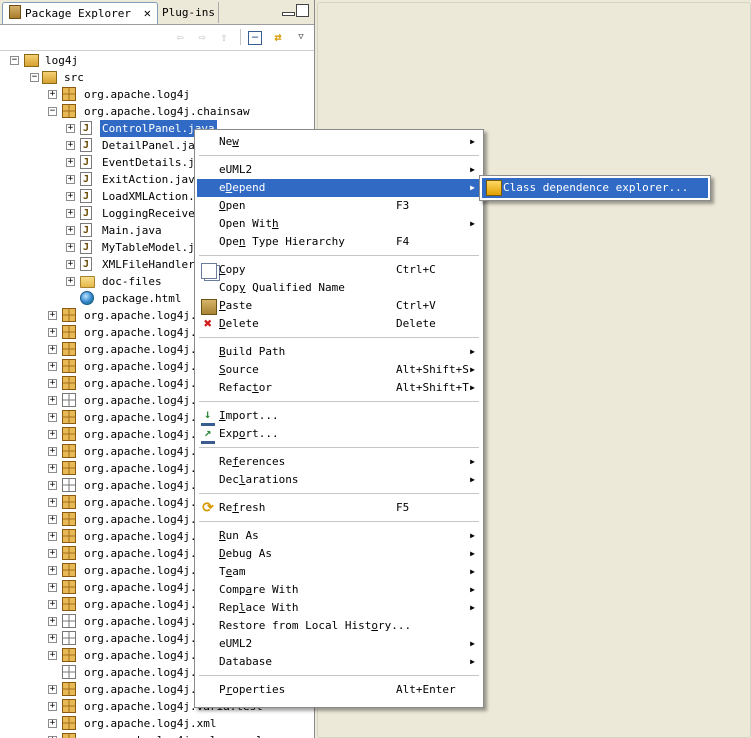 The image size is (751, 738). What do you see at coordinates (302, 10) in the screenshot?
I see `maximize-icon` at bounding box center [302, 10].